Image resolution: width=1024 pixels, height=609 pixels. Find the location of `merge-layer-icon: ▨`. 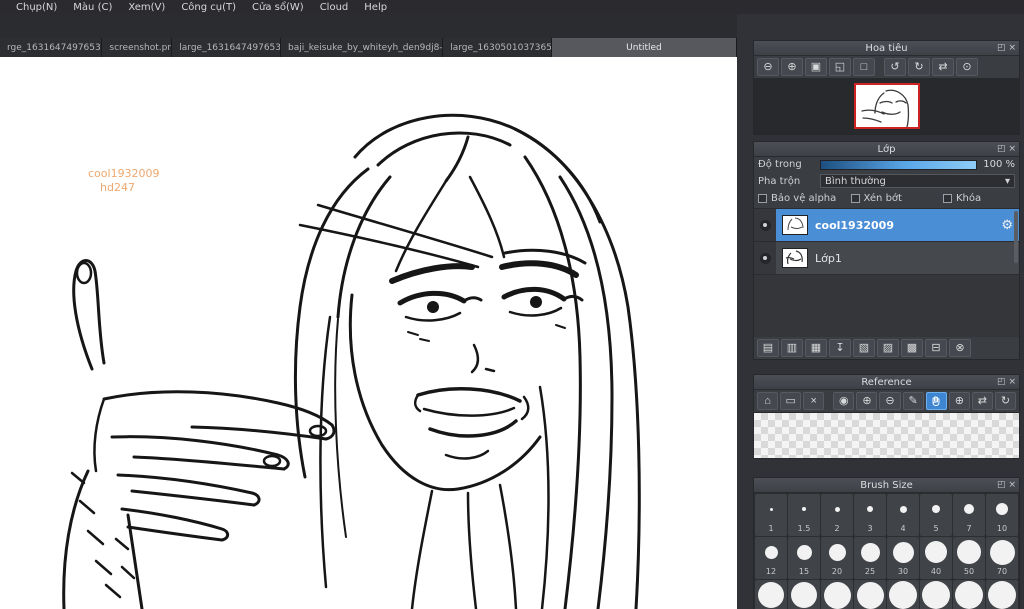

merge-layer-icon: ▨ is located at coordinates (888, 348).